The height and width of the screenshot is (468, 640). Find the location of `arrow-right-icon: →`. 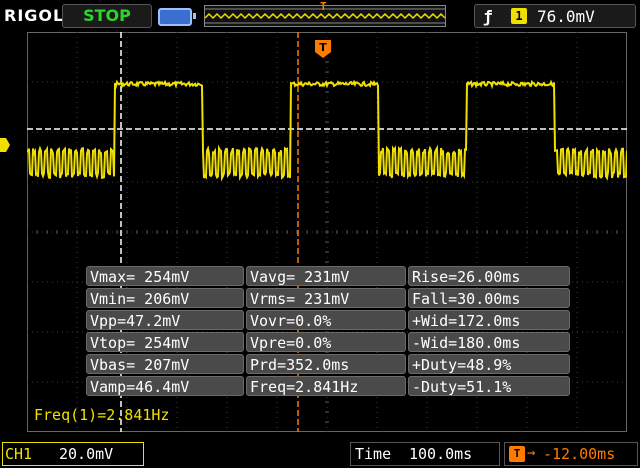

arrow-right-icon: → is located at coordinates (531, 453).